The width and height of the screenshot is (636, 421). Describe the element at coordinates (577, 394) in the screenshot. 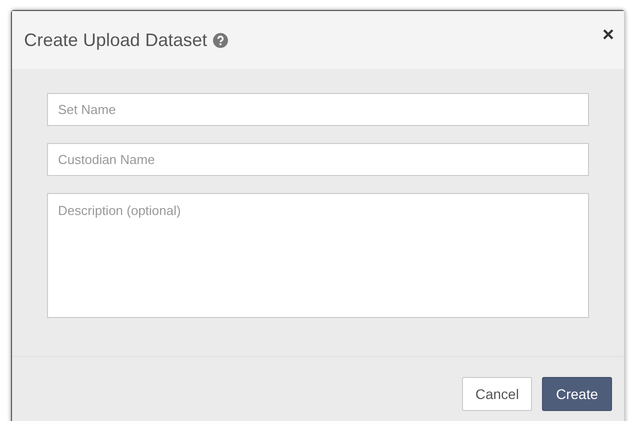

I see `create-button: Create` at that location.